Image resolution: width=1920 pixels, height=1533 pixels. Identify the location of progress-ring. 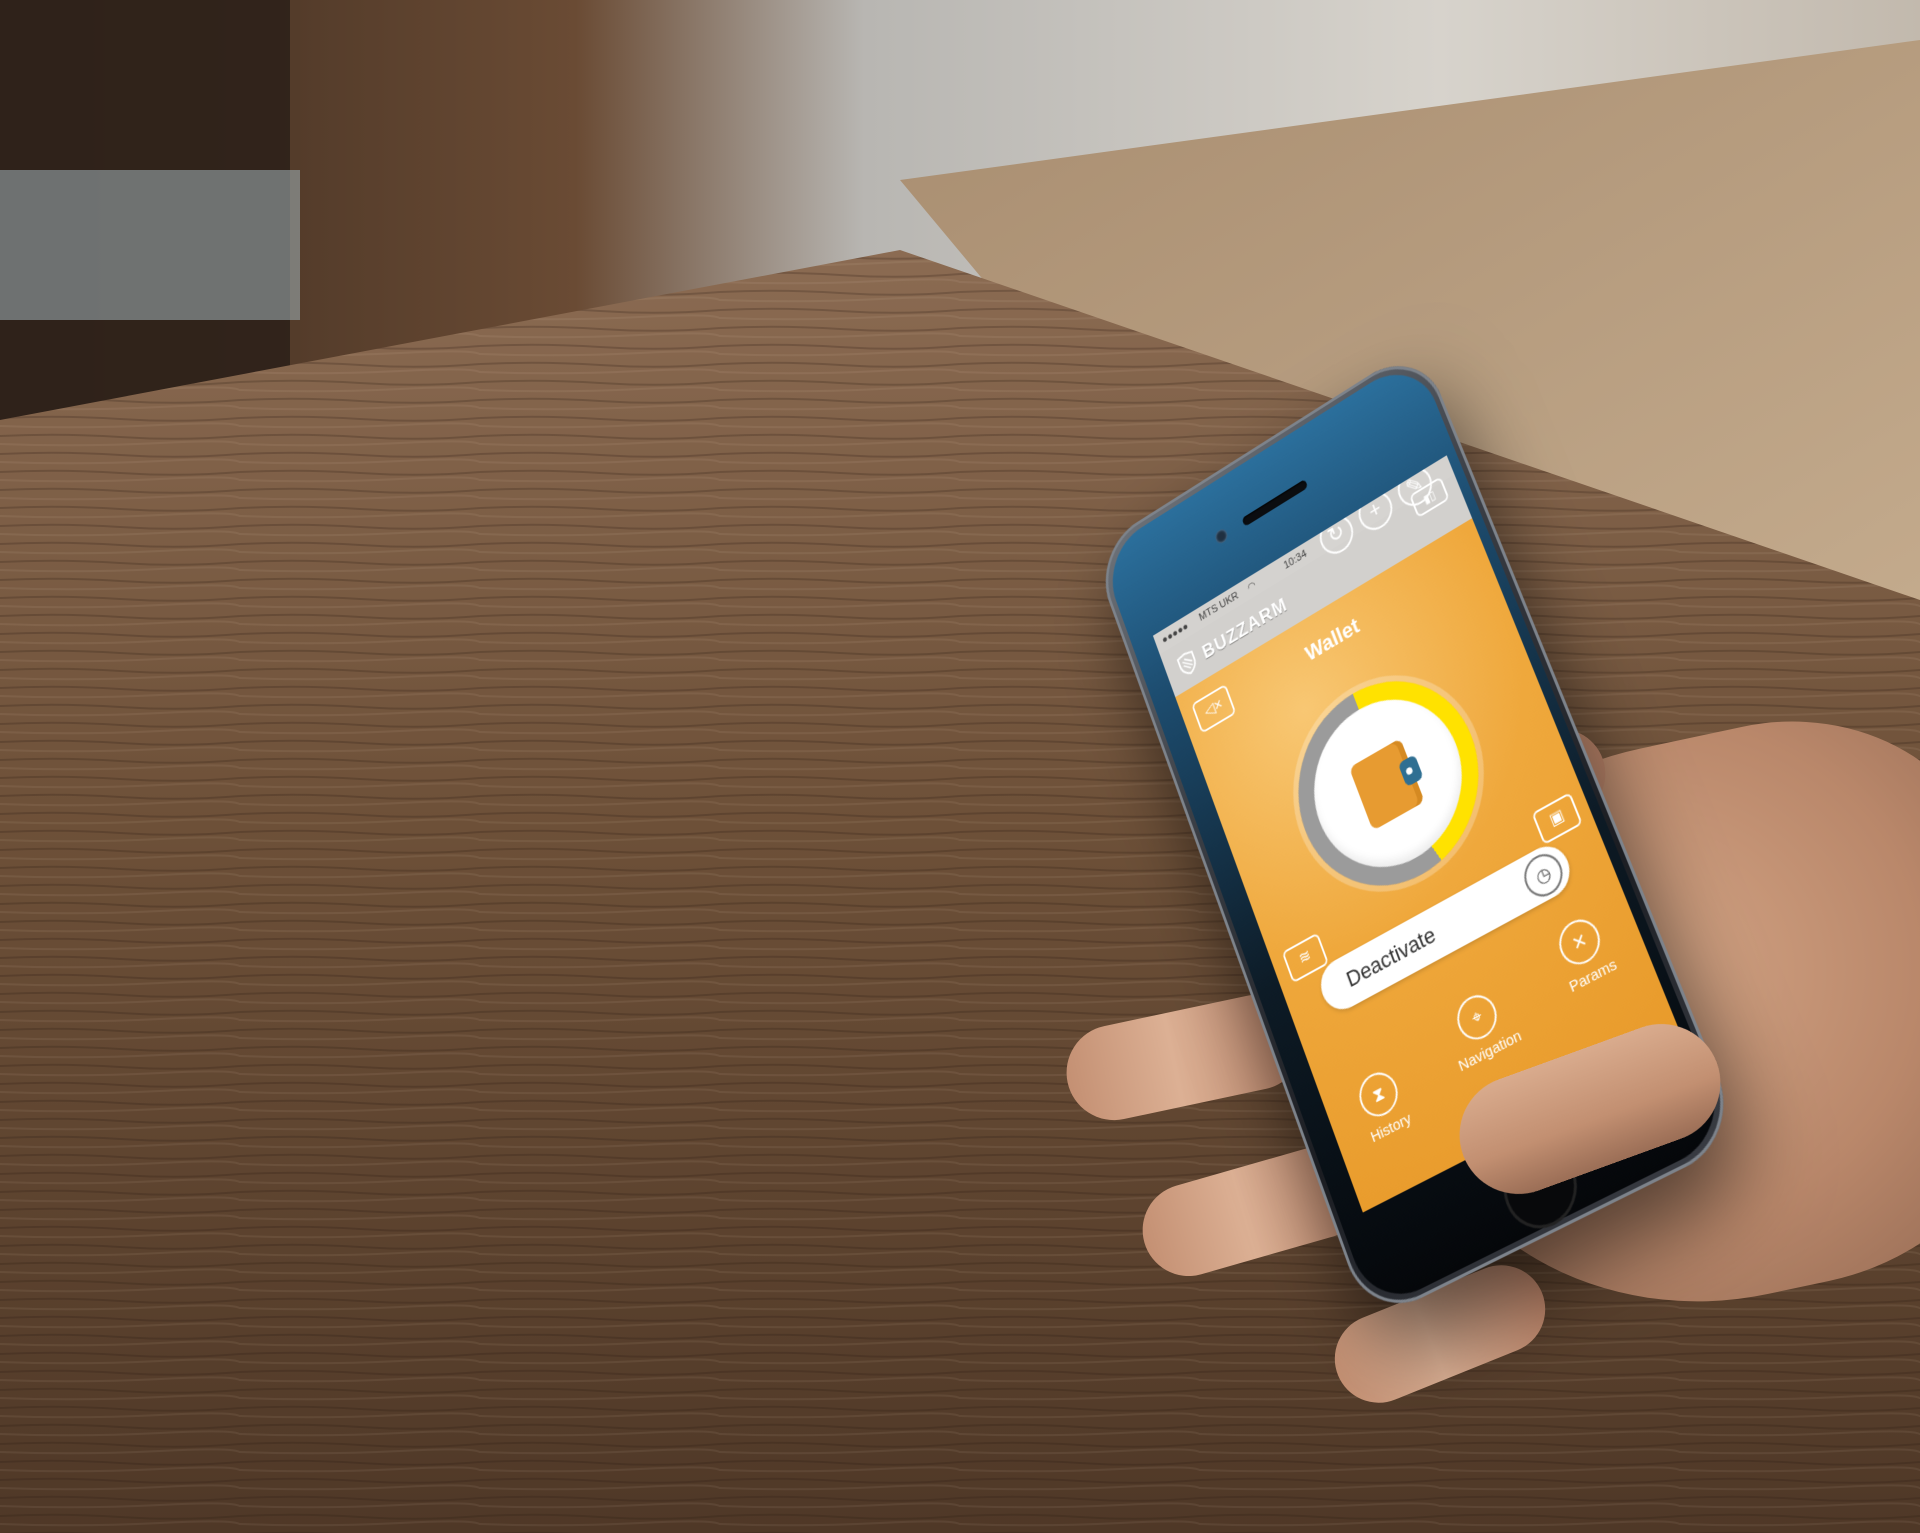
(1389, 783).